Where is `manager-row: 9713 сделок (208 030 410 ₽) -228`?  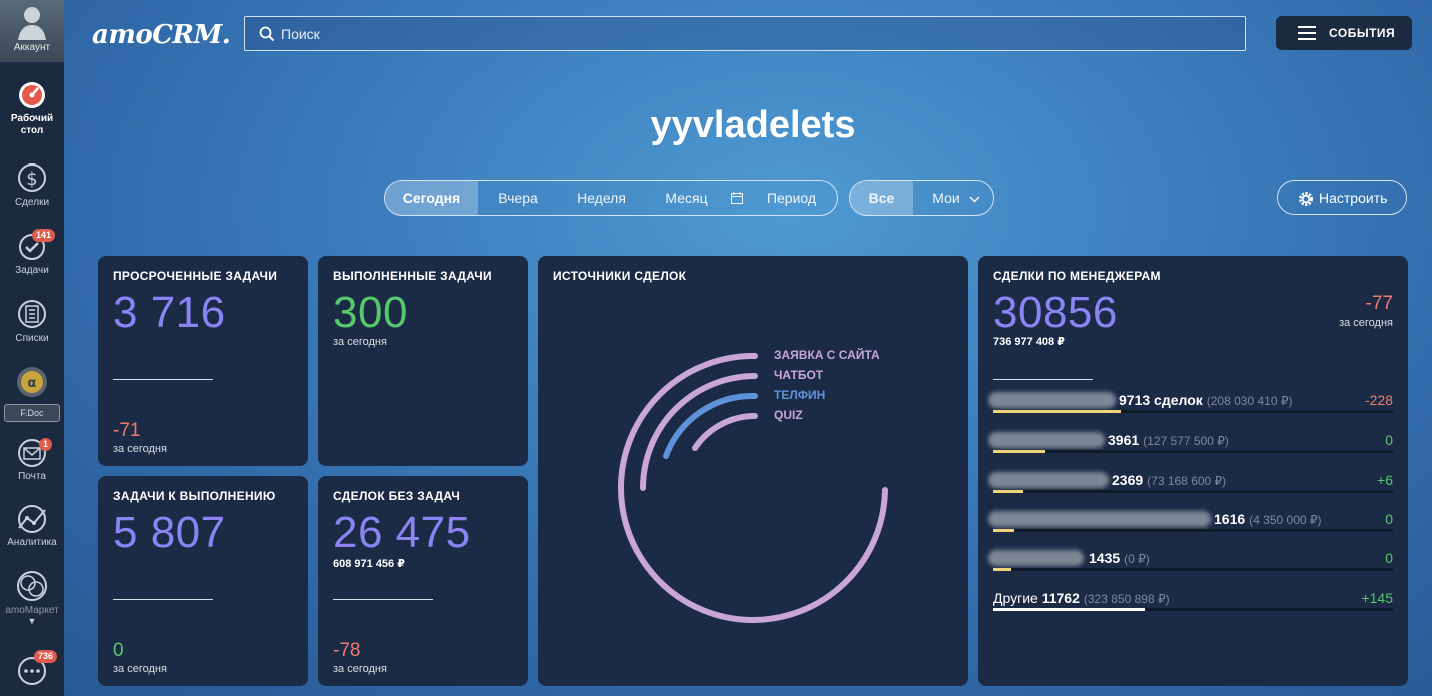
manager-row: 9713 сделок (208 030 410 ₽) -228 is located at coordinates (1190, 412).